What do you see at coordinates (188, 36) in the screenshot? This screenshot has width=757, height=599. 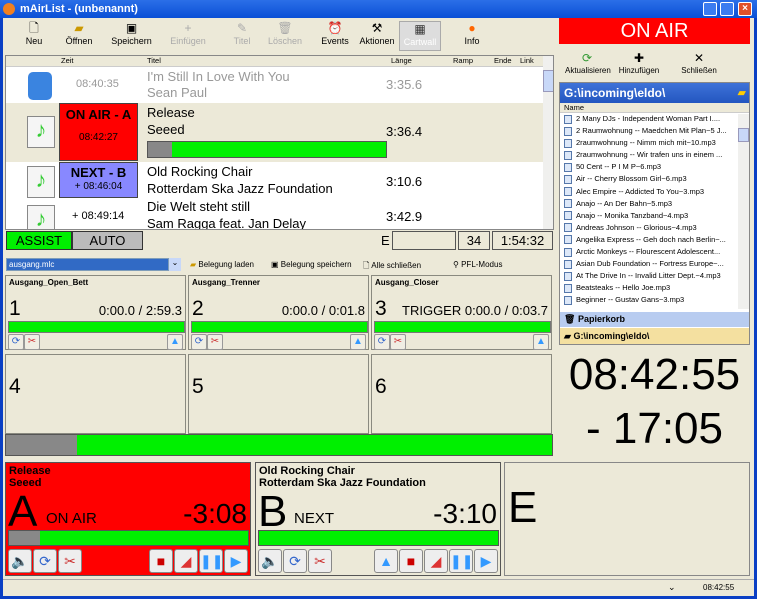 I see `insert-button: + Einfügen` at bounding box center [188, 36].